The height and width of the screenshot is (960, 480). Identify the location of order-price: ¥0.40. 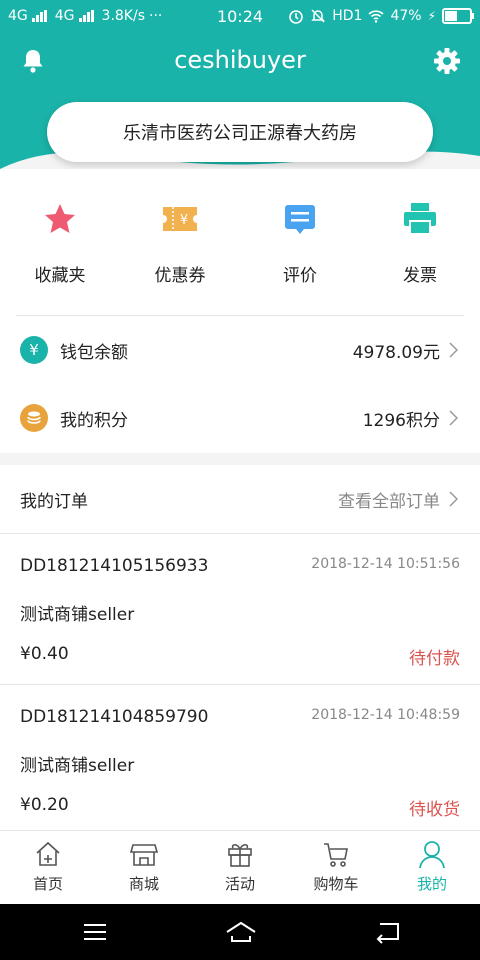
(44, 654).